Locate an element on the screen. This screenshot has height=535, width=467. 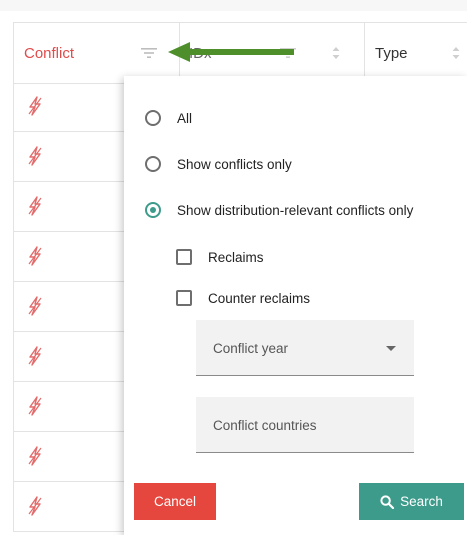
column-header-label: Conflict is located at coordinates (49, 53).